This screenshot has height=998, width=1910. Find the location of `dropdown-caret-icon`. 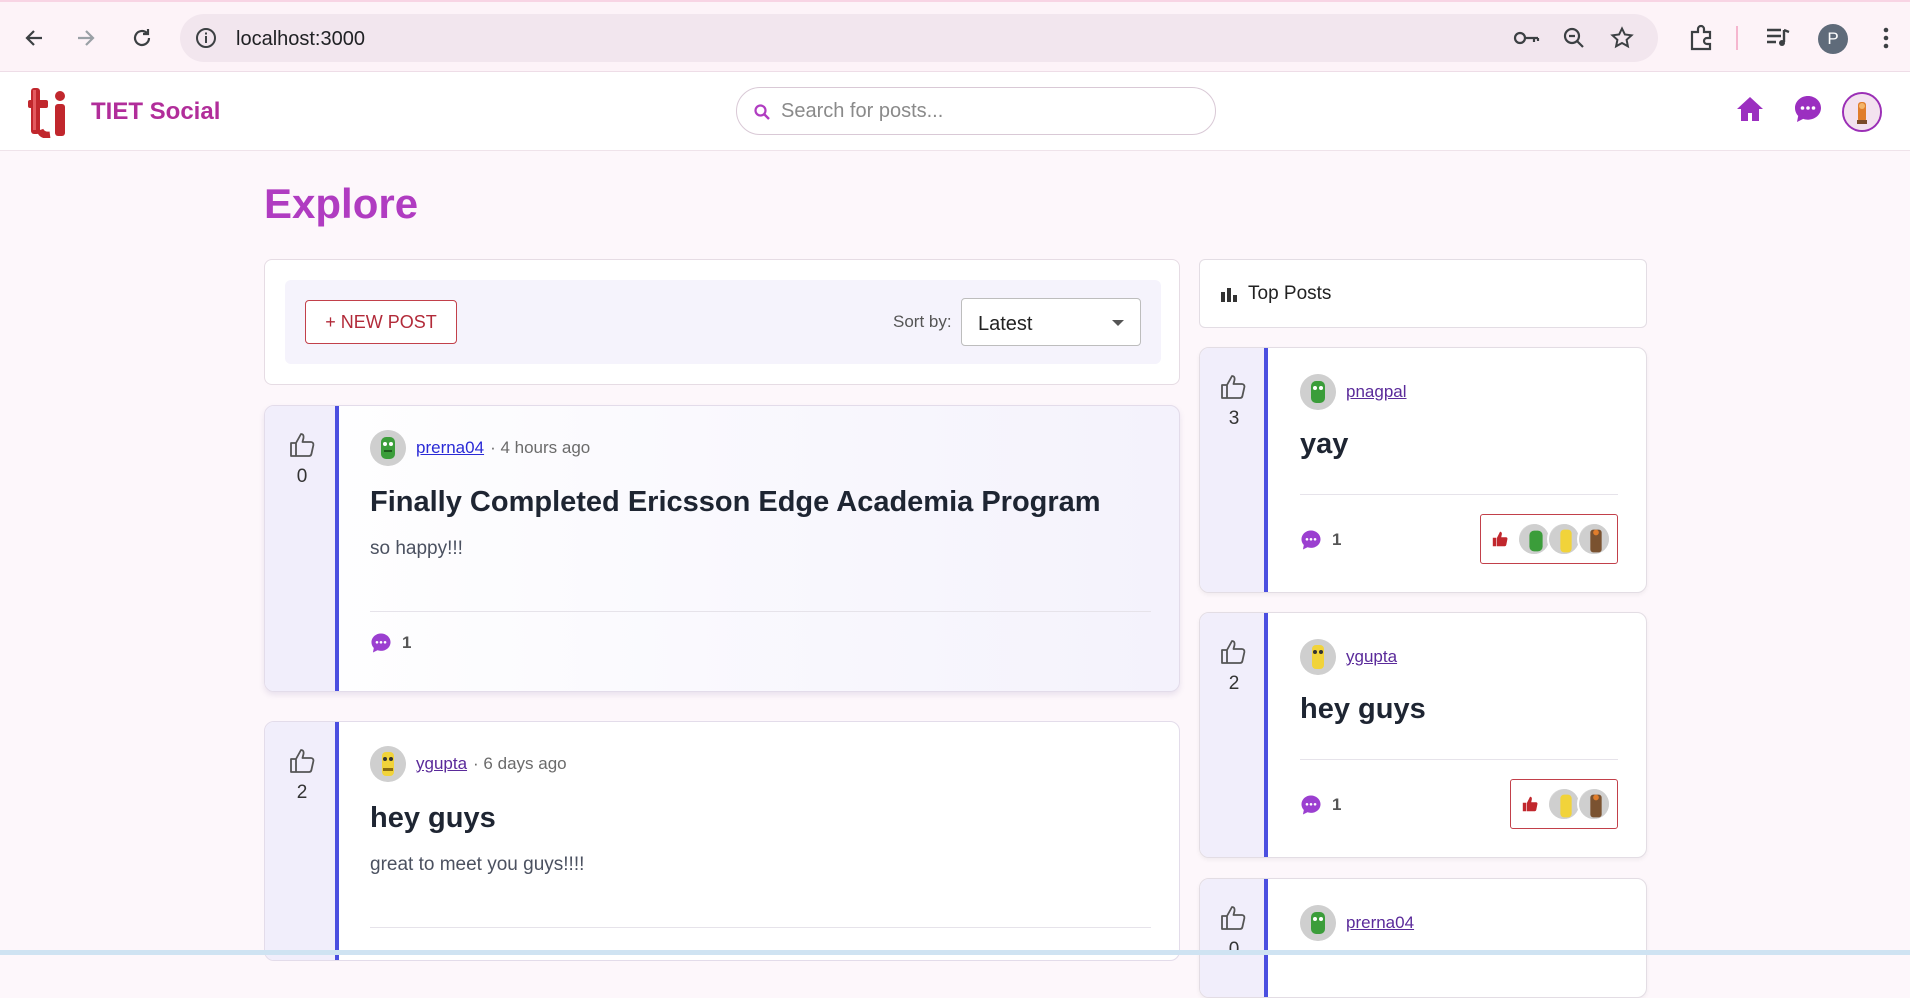

dropdown-caret-icon is located at coordinates (1118, 323).